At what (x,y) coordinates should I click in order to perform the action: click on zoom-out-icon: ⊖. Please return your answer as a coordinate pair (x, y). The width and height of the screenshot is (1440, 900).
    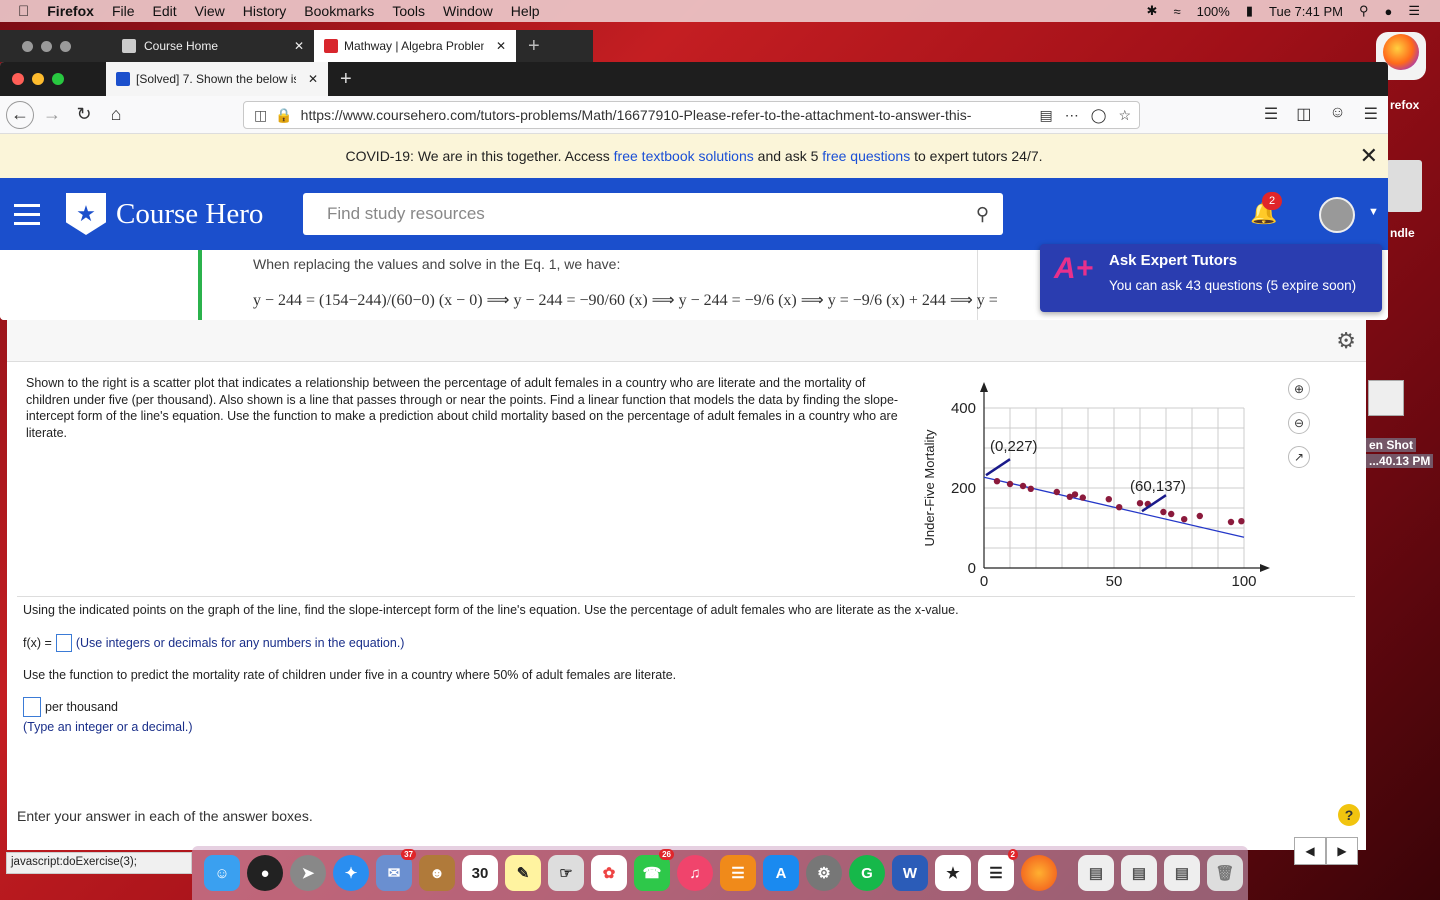
    Looking at the image, I should click on (1299, 423).